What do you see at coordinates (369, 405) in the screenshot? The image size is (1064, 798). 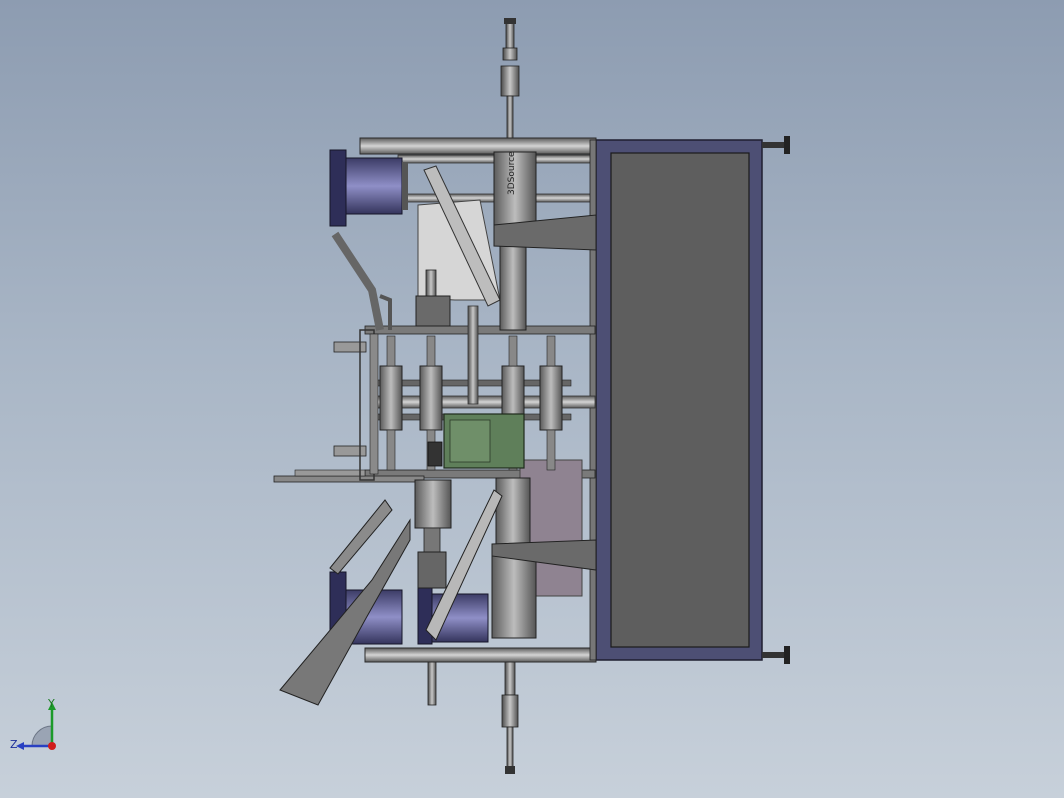 I see `left-frame` at bounding box center [369, 405].